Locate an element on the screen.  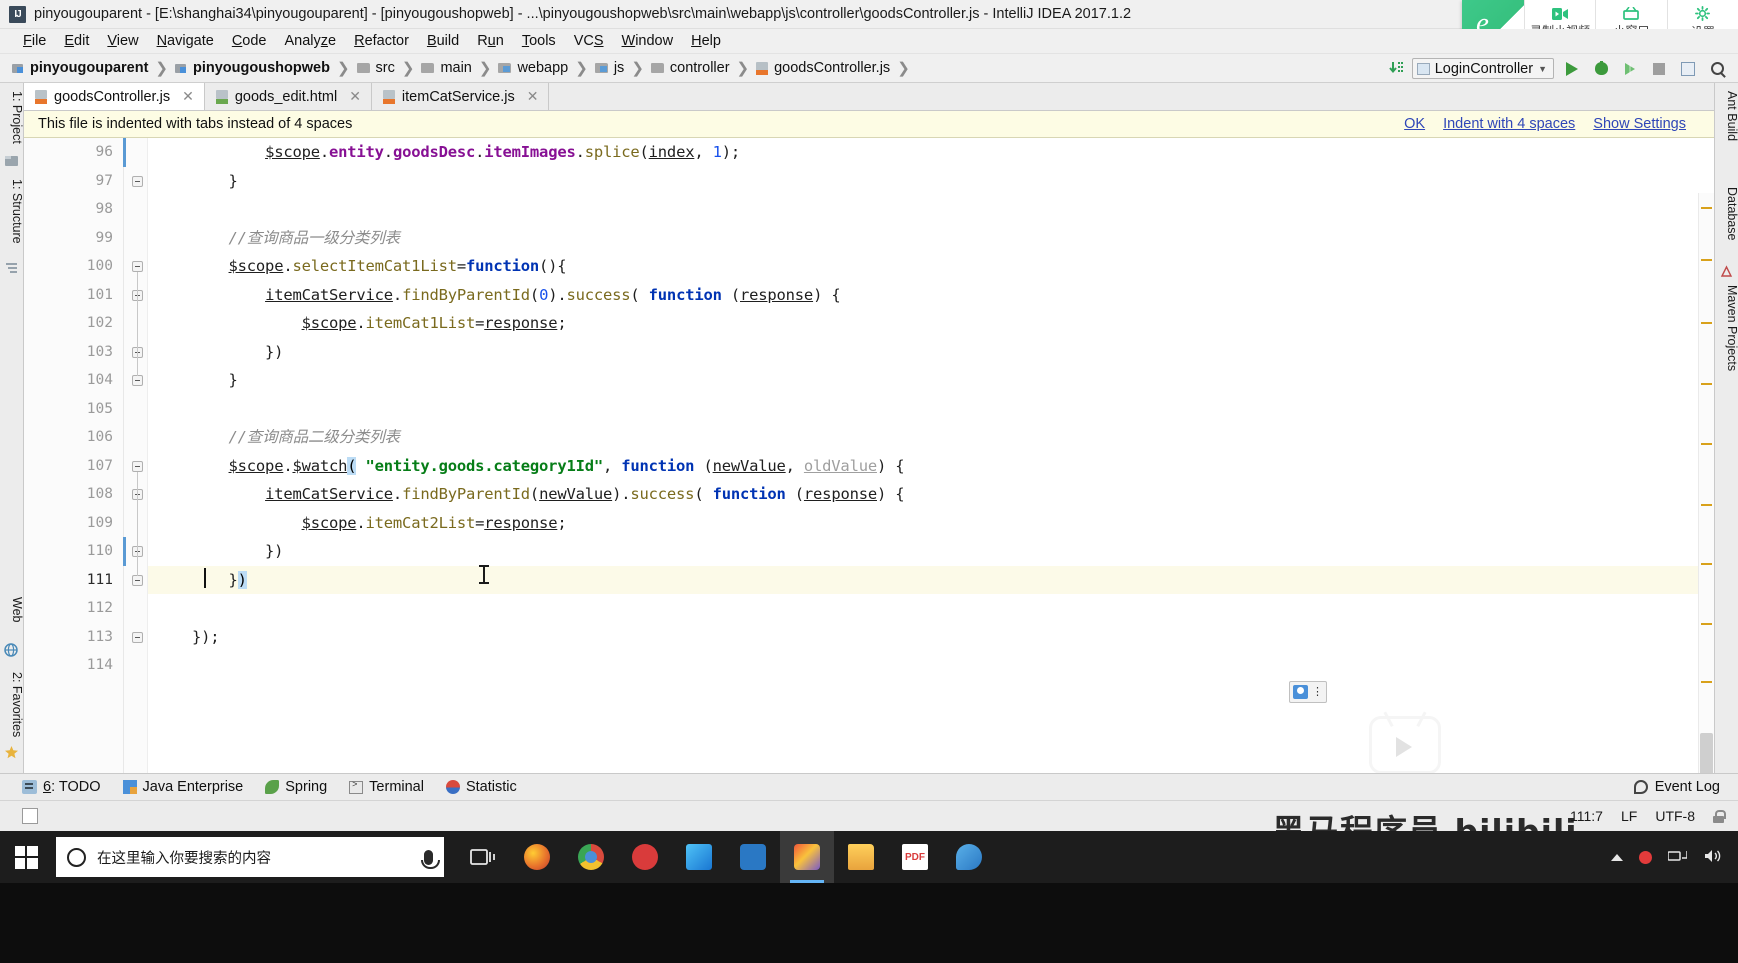
menu-vcs: VCS is located at coordinates (589, 41).